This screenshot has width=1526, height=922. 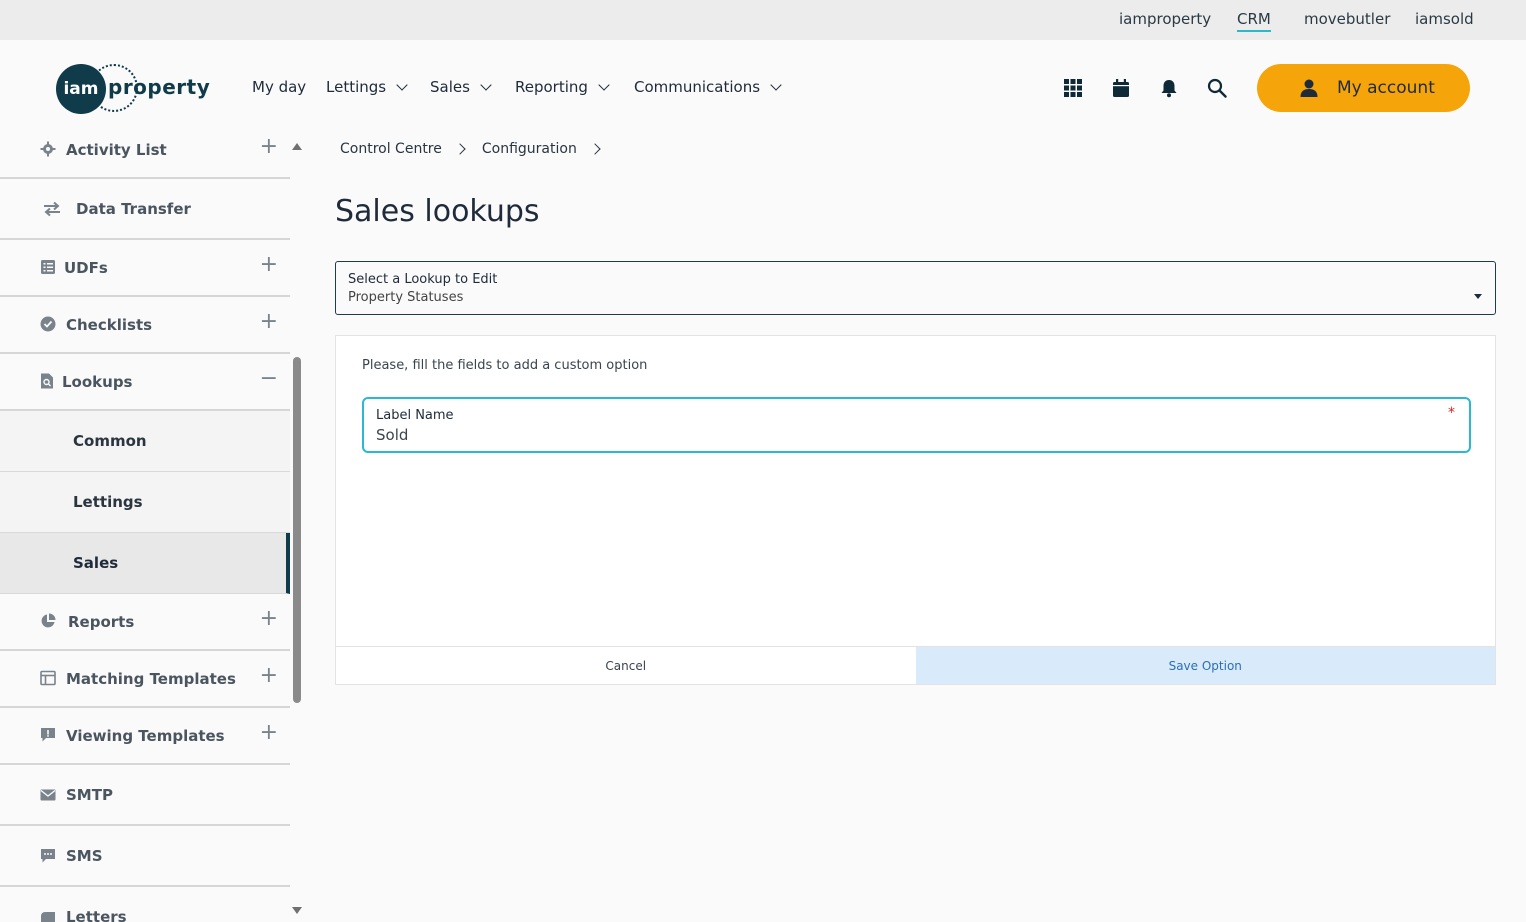 What do you see at coordinates (1254, 21) in the screenshot?
I see `brand-link-crm: CRM` at bounding box center [1254, 21].